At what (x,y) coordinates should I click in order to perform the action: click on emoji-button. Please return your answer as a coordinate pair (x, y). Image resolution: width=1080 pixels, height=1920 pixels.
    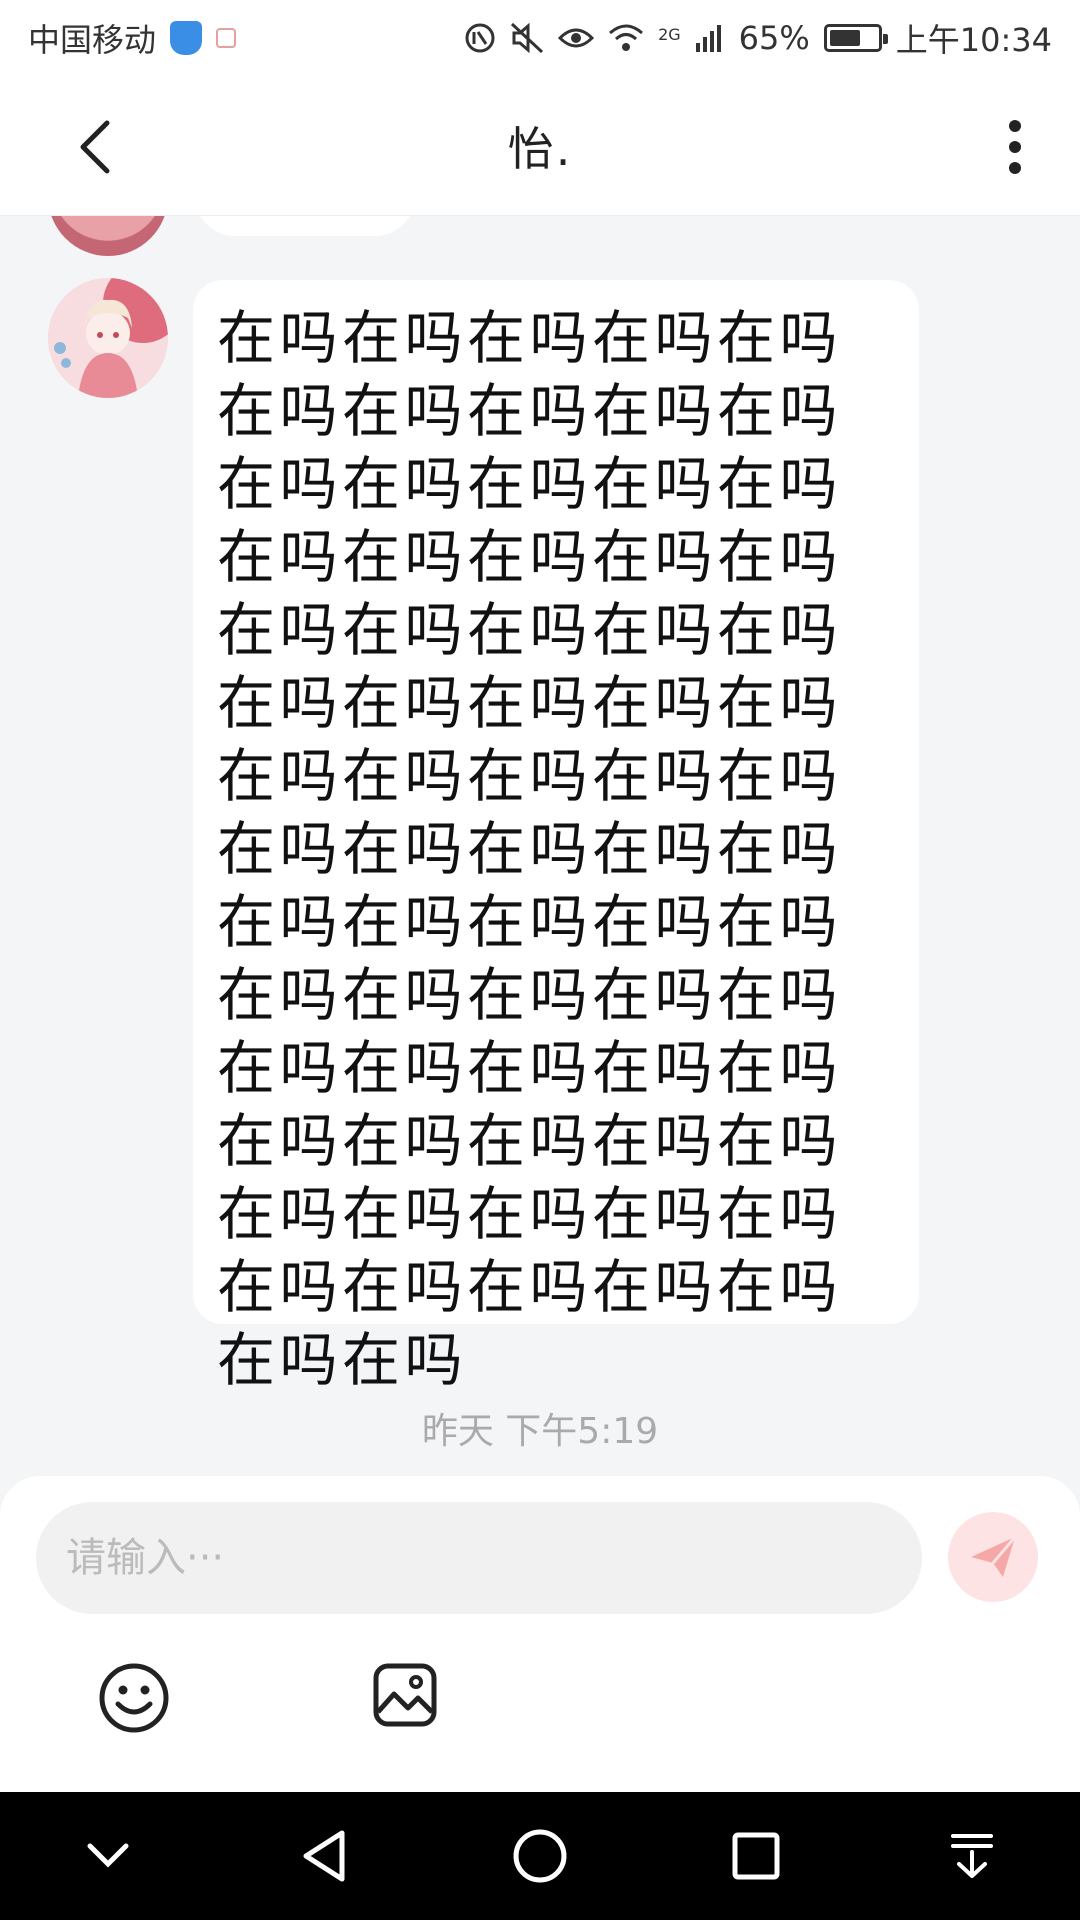
    Looking at the image, I should click on (134, 1698).